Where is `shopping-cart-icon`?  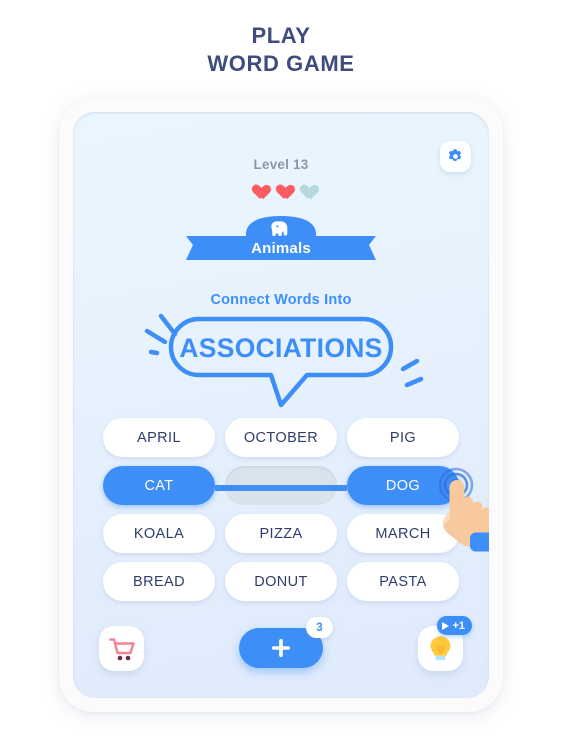 shopping-cart-icon is located at coordinates (121, 648).